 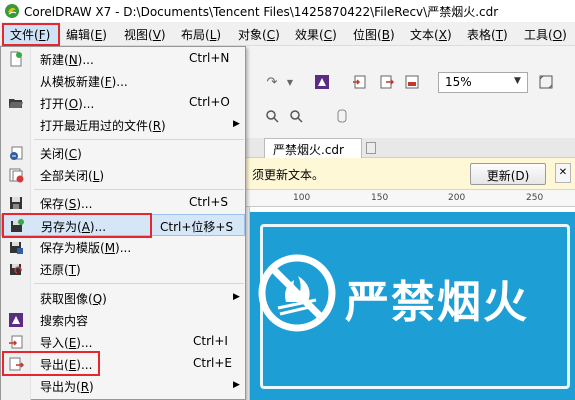 What do you see at coordinates (360, 82) in the screenshot?
I see `import-toolbar-icon` at bounding box center [360, 82].